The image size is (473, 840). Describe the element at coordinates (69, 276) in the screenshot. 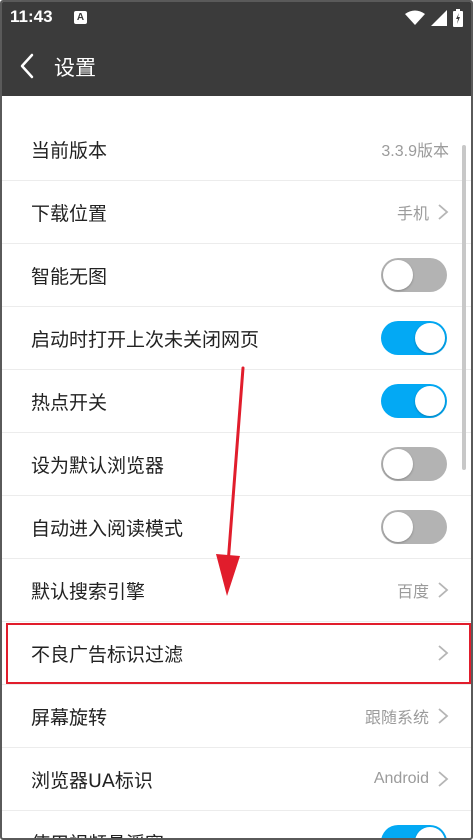

I see `setting-label: 智能无图` at that location.